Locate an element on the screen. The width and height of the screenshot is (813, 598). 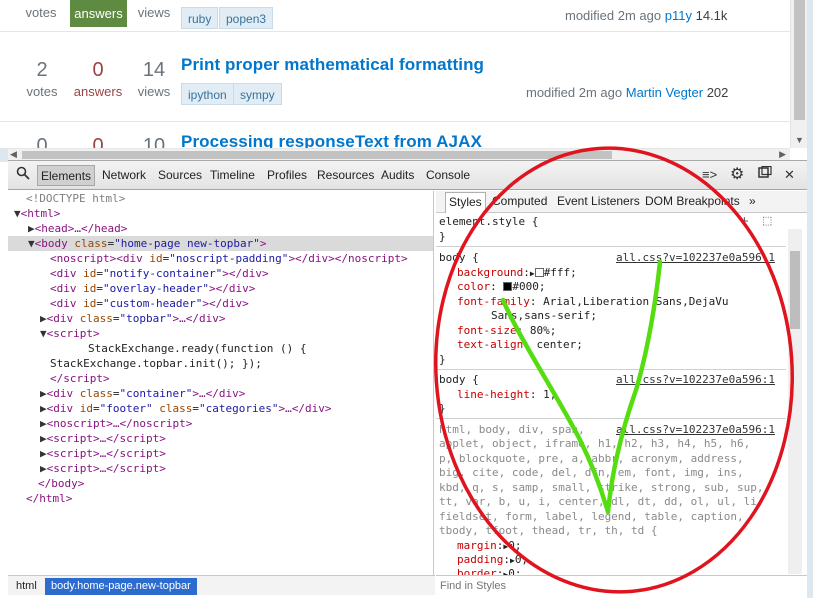
dom-node-script-3: ▶<script>…</script> is located at coordinates (103, 453).